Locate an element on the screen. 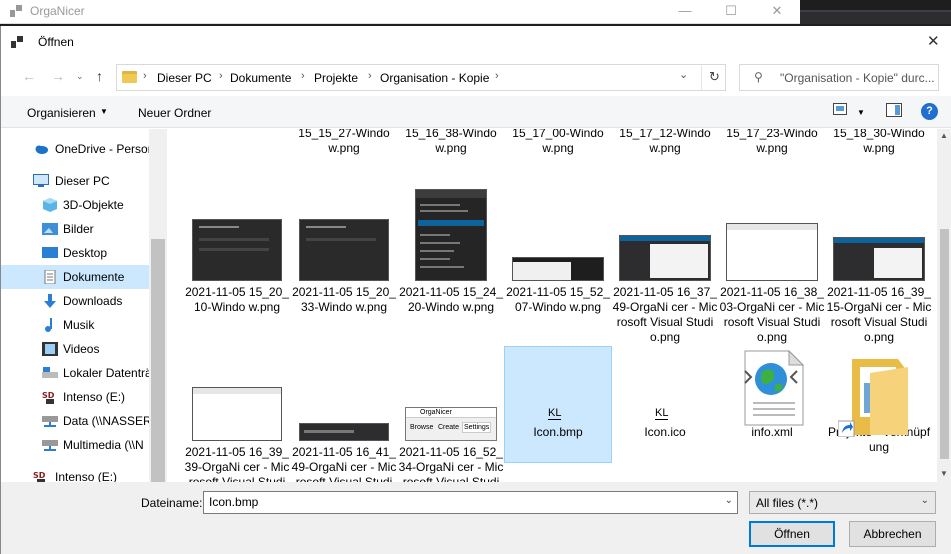  organize-button: Organisieren is located at coordinates (61, 113).